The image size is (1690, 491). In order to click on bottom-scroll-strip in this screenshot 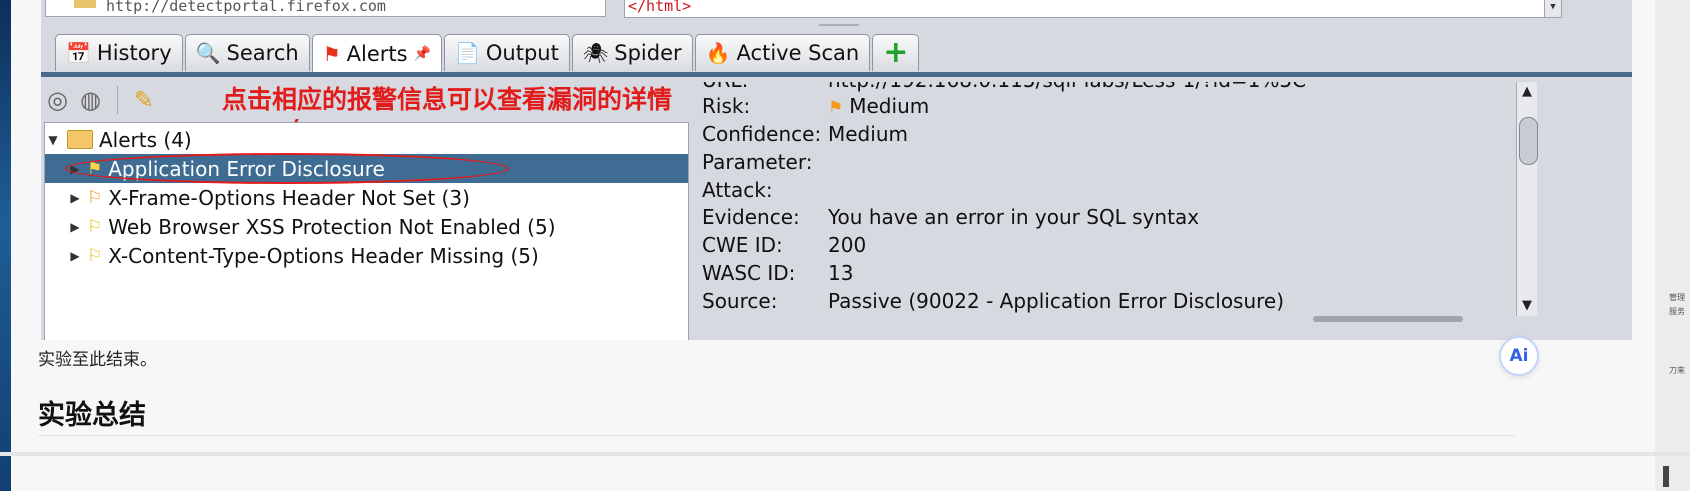, I will do `click(845, 454)`.